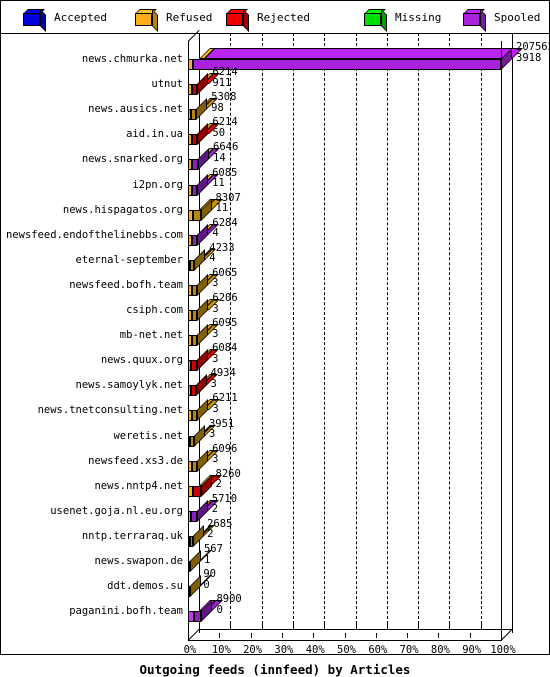  What do you see at coordinates (221, 429) in the screenshot?
I see `bar-value-label: 3951 3` at bounding box center [221, 429].